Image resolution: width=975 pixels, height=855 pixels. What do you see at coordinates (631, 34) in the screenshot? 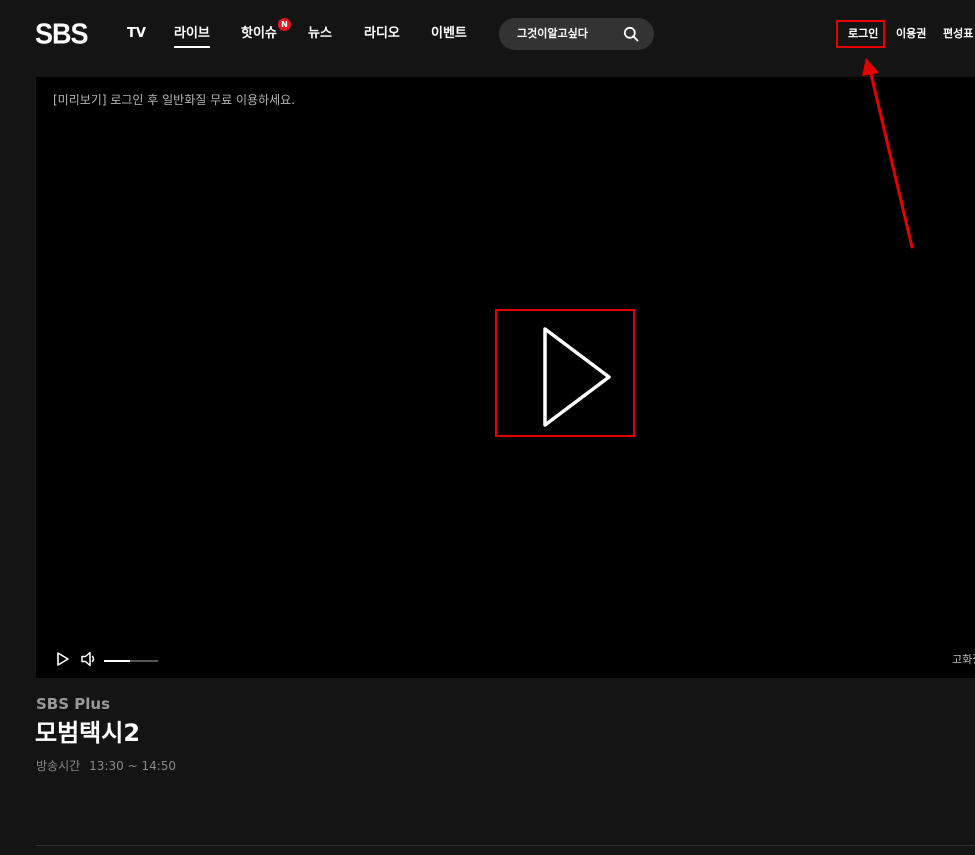
I see `search-icon` at bounding box center [631, 34].